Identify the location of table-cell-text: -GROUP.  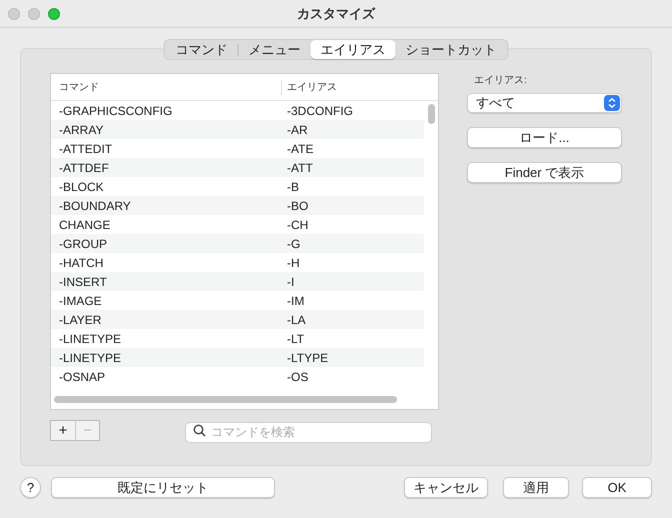
(83, 244).